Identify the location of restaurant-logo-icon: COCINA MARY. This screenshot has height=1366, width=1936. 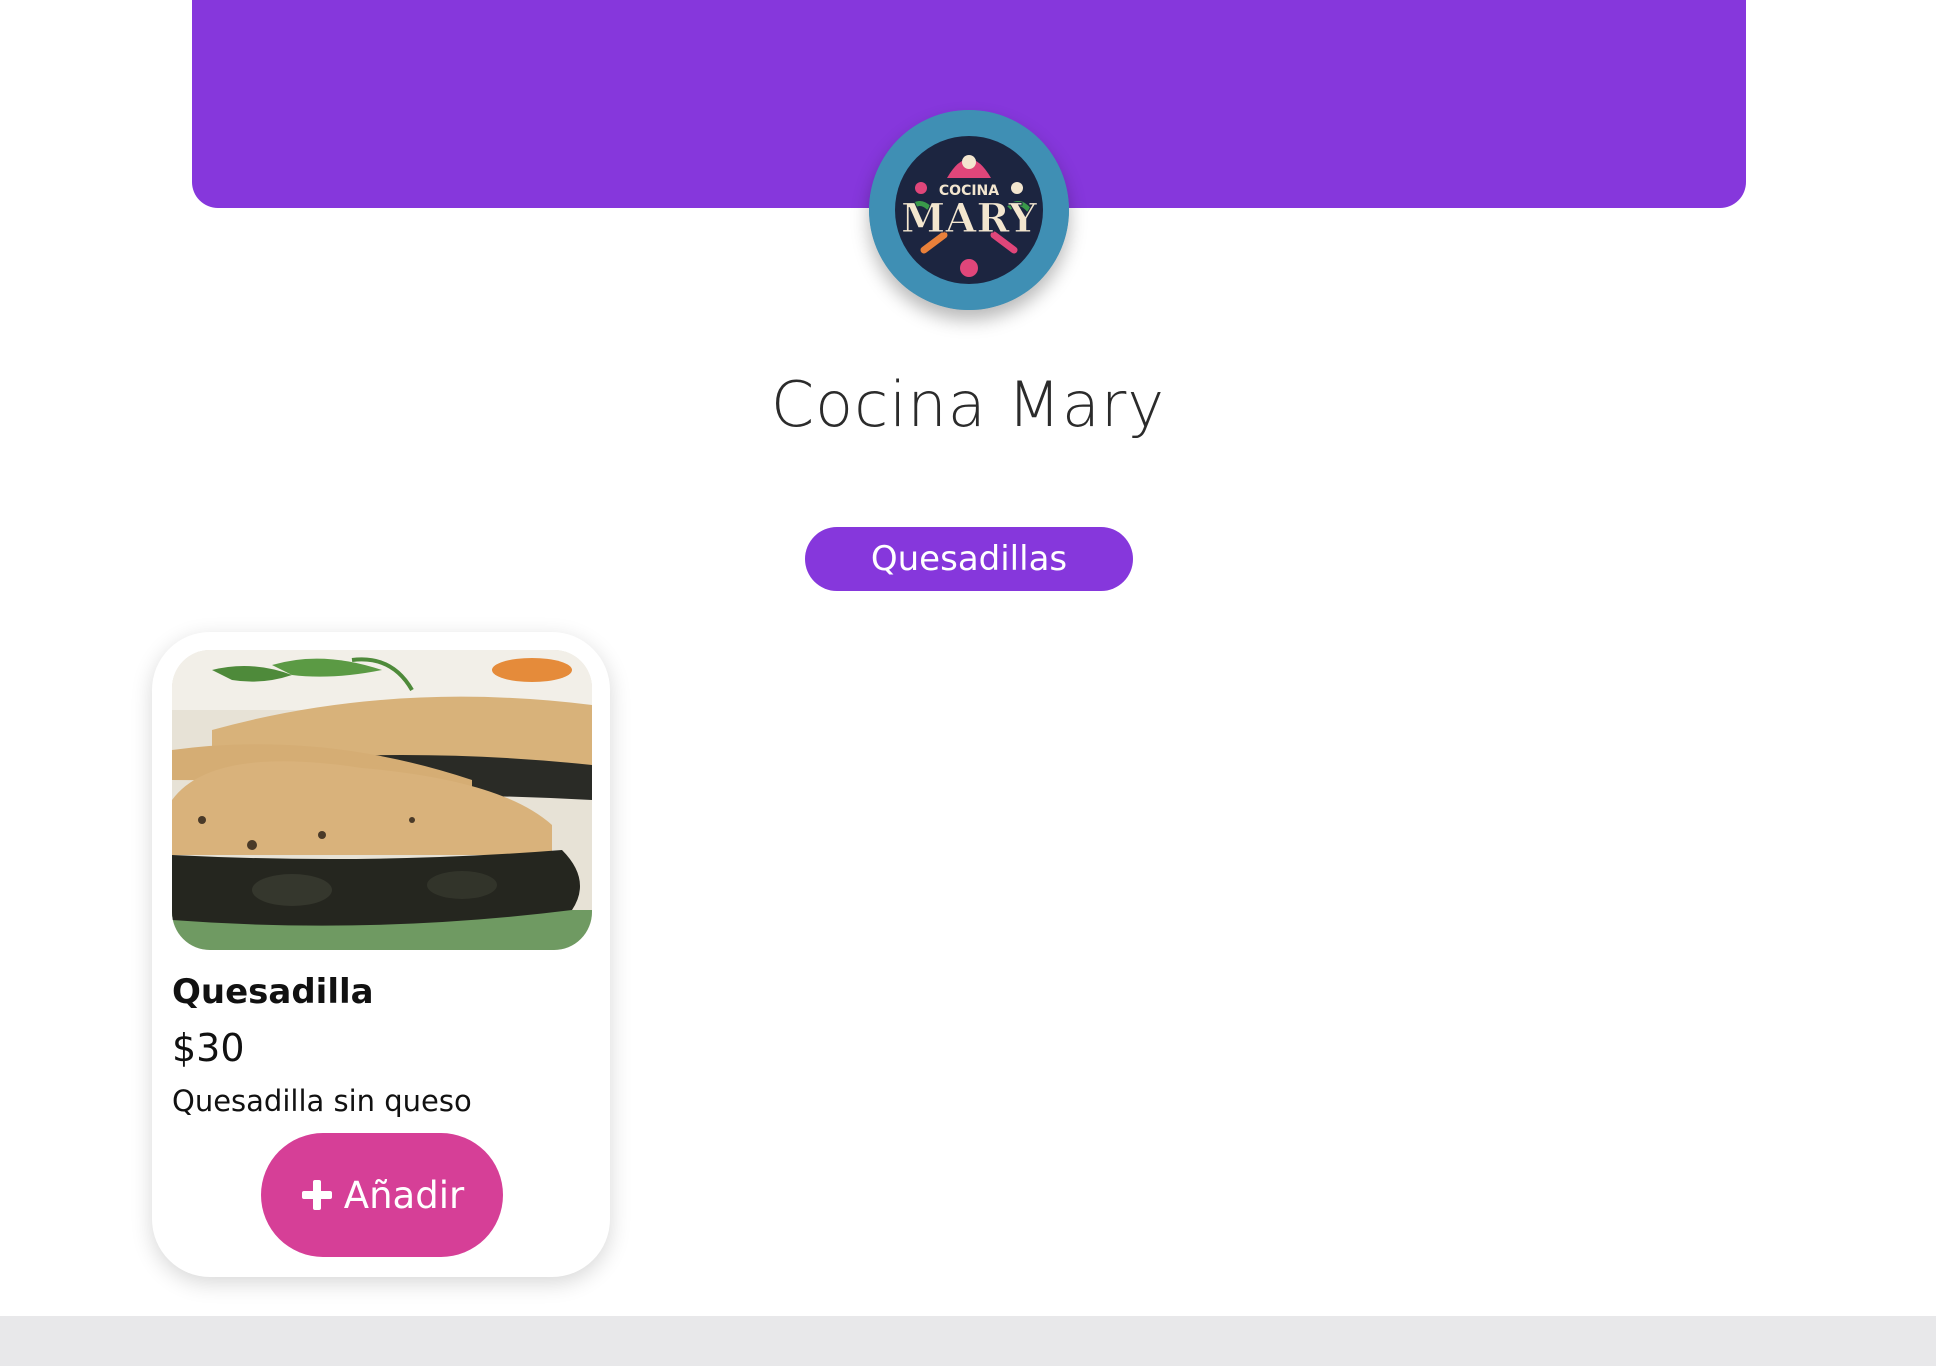
(969, 210).